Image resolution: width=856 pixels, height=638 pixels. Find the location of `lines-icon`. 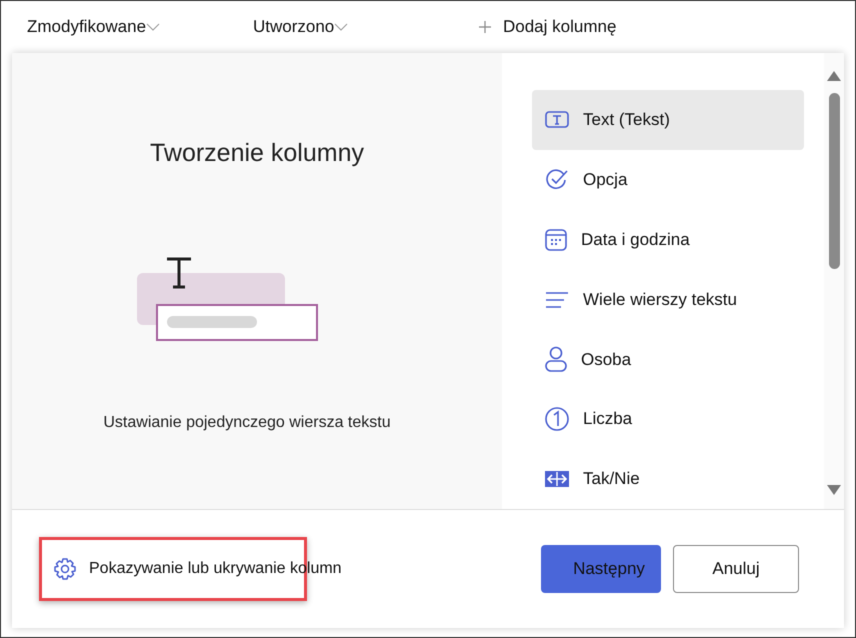

lines-icon is located at coordinates (557, 299).